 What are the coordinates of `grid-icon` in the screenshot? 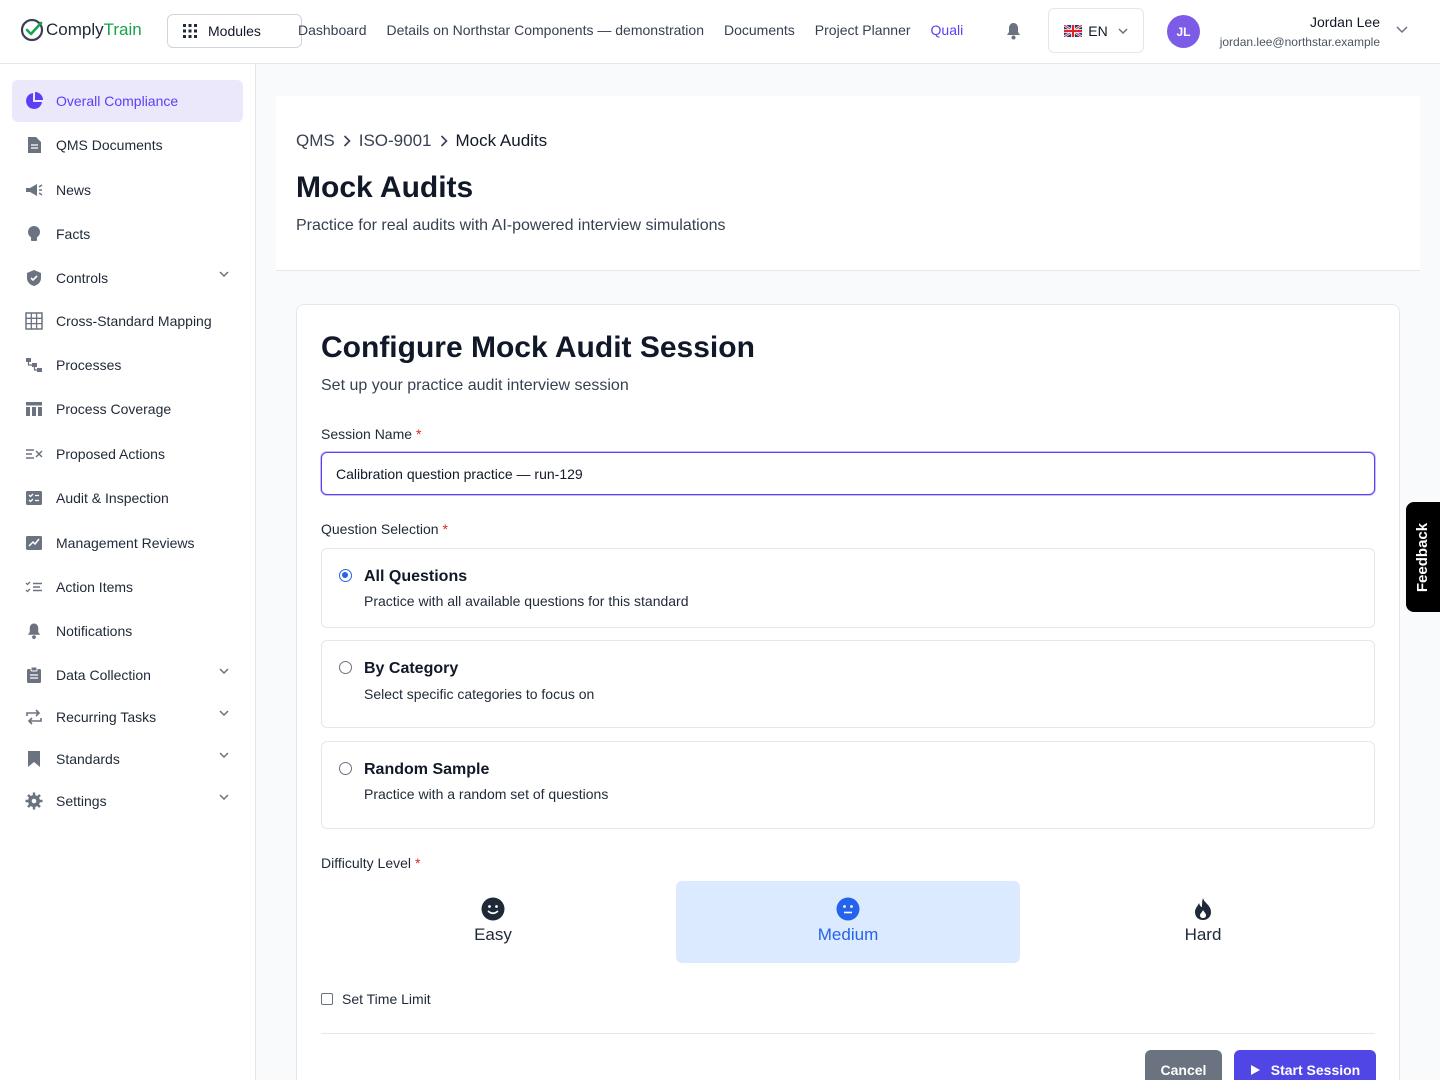 It's located at (190, 31).